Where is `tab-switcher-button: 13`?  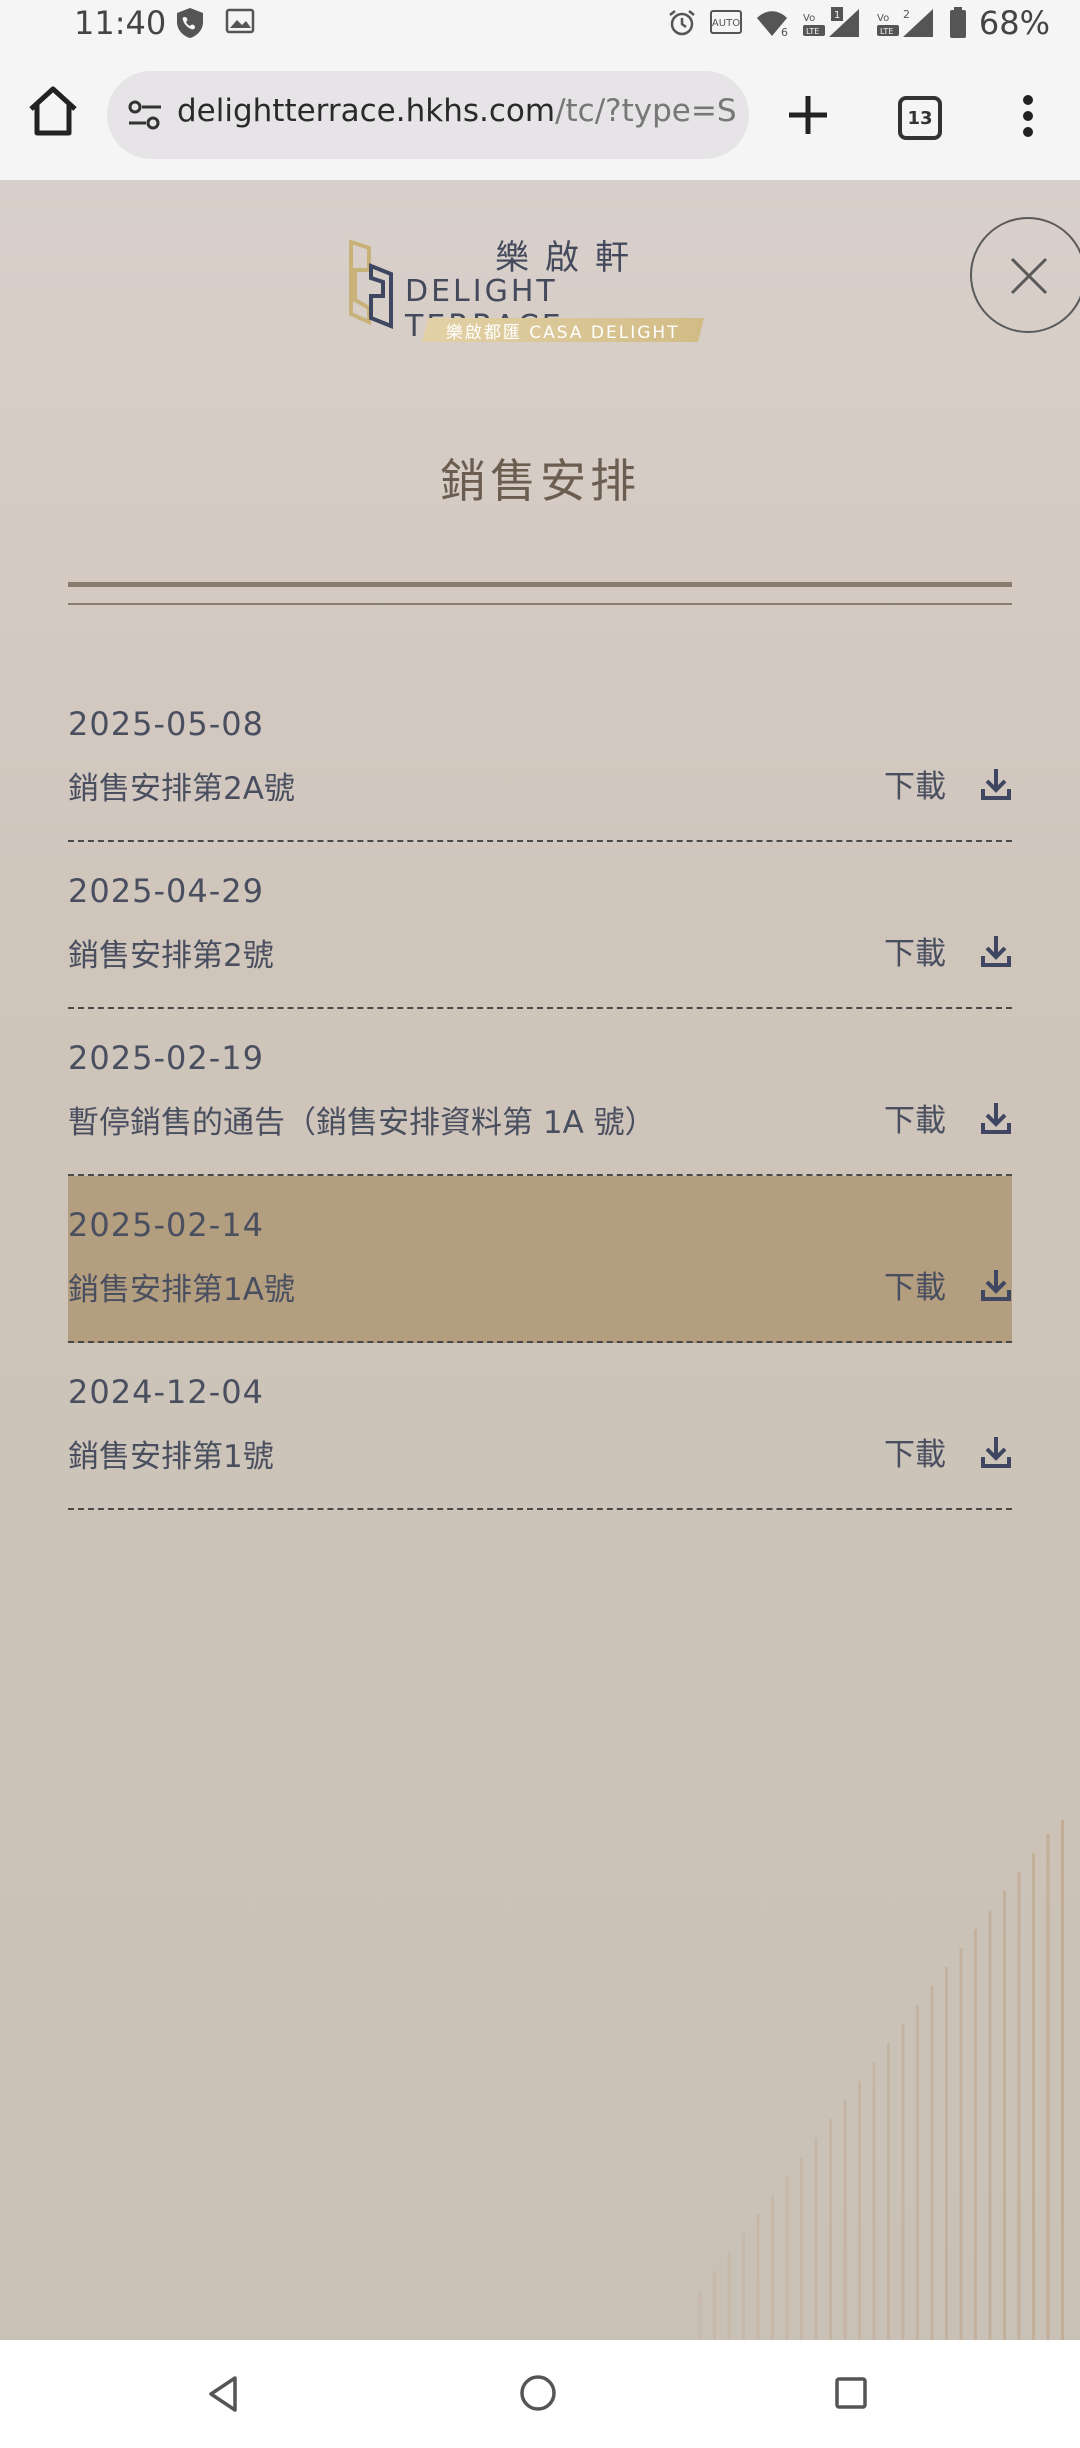
tab-switcher-button: 13 is located at coordinates (920, 118).